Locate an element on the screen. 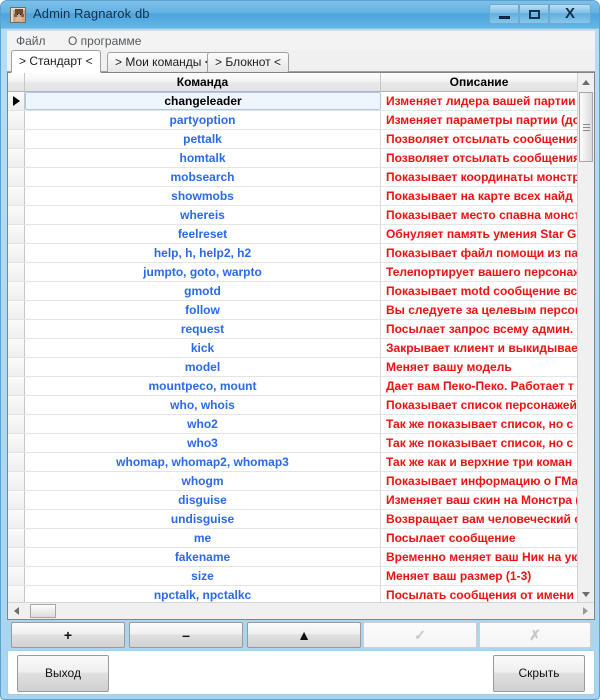  table-row: follow Вы следуете за целевым персон is located at coordinates (292, 310).